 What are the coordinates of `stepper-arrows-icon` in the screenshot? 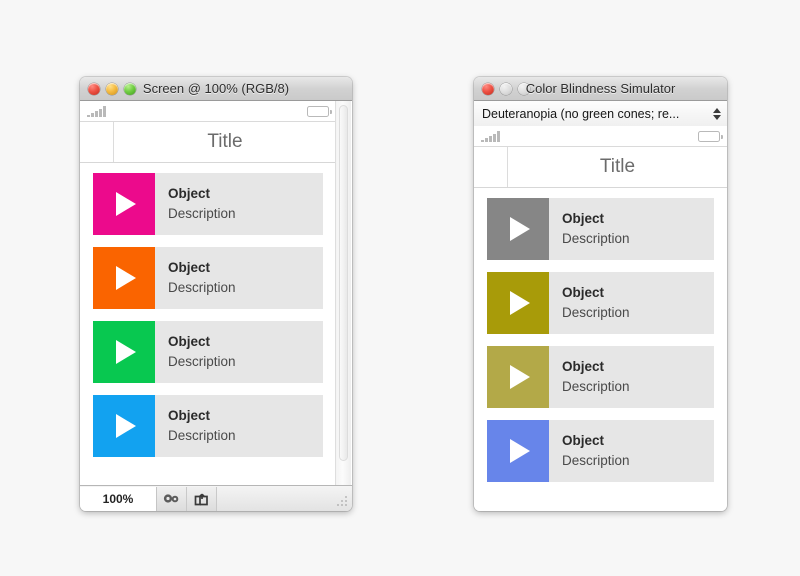 It's located at (717, 113).